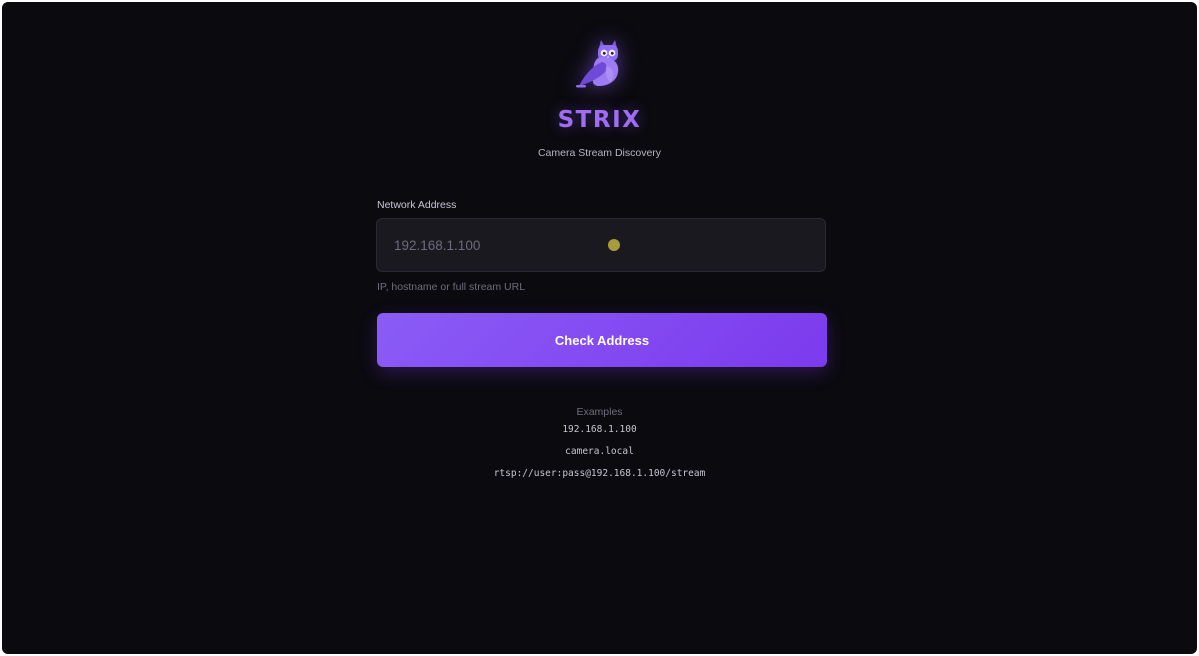 The height and width of the screenshot is (656, 1199). I want to click on brand-header, so click(599, 66).